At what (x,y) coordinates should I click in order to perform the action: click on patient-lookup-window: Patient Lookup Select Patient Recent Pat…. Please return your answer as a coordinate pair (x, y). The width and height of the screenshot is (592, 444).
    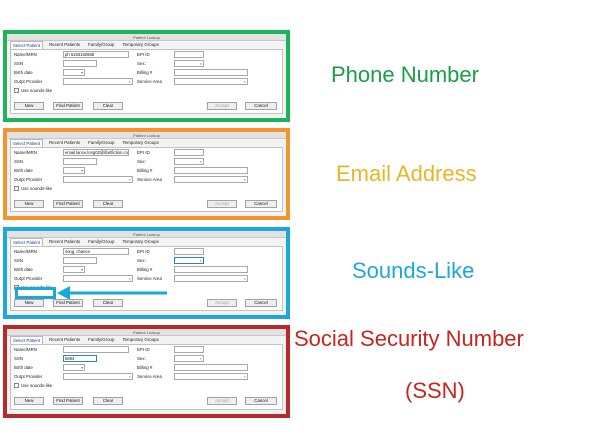
    Looking at the image, I should click on (146, 371).